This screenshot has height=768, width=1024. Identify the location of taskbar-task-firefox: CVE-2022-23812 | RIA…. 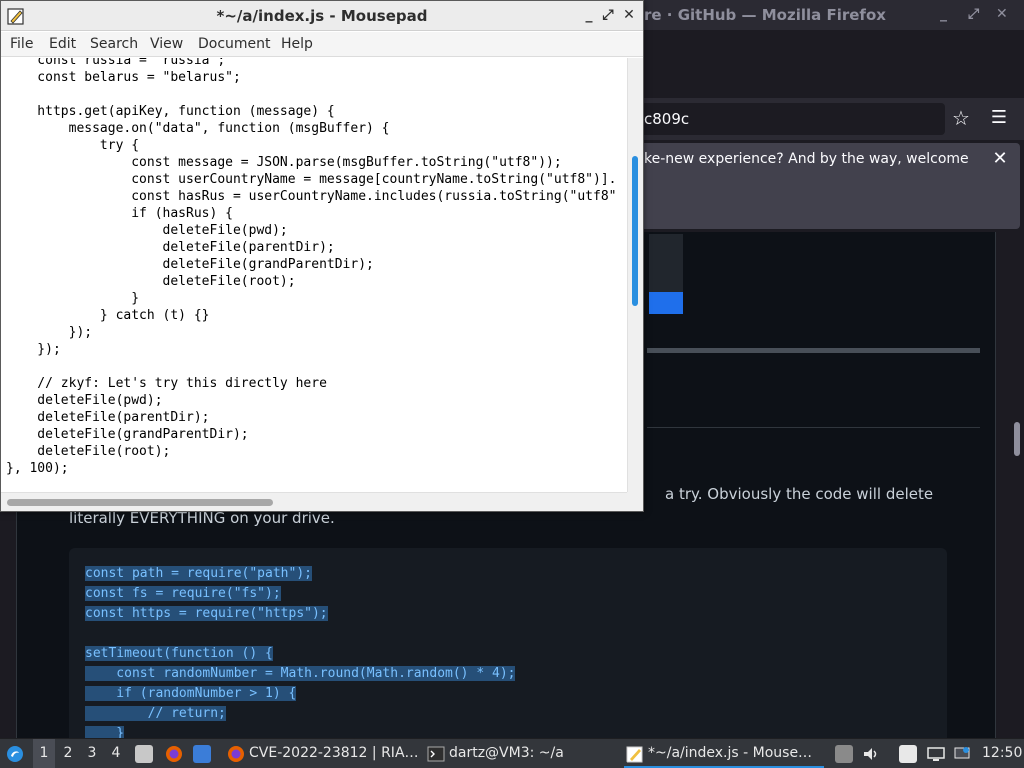
(321, 753).